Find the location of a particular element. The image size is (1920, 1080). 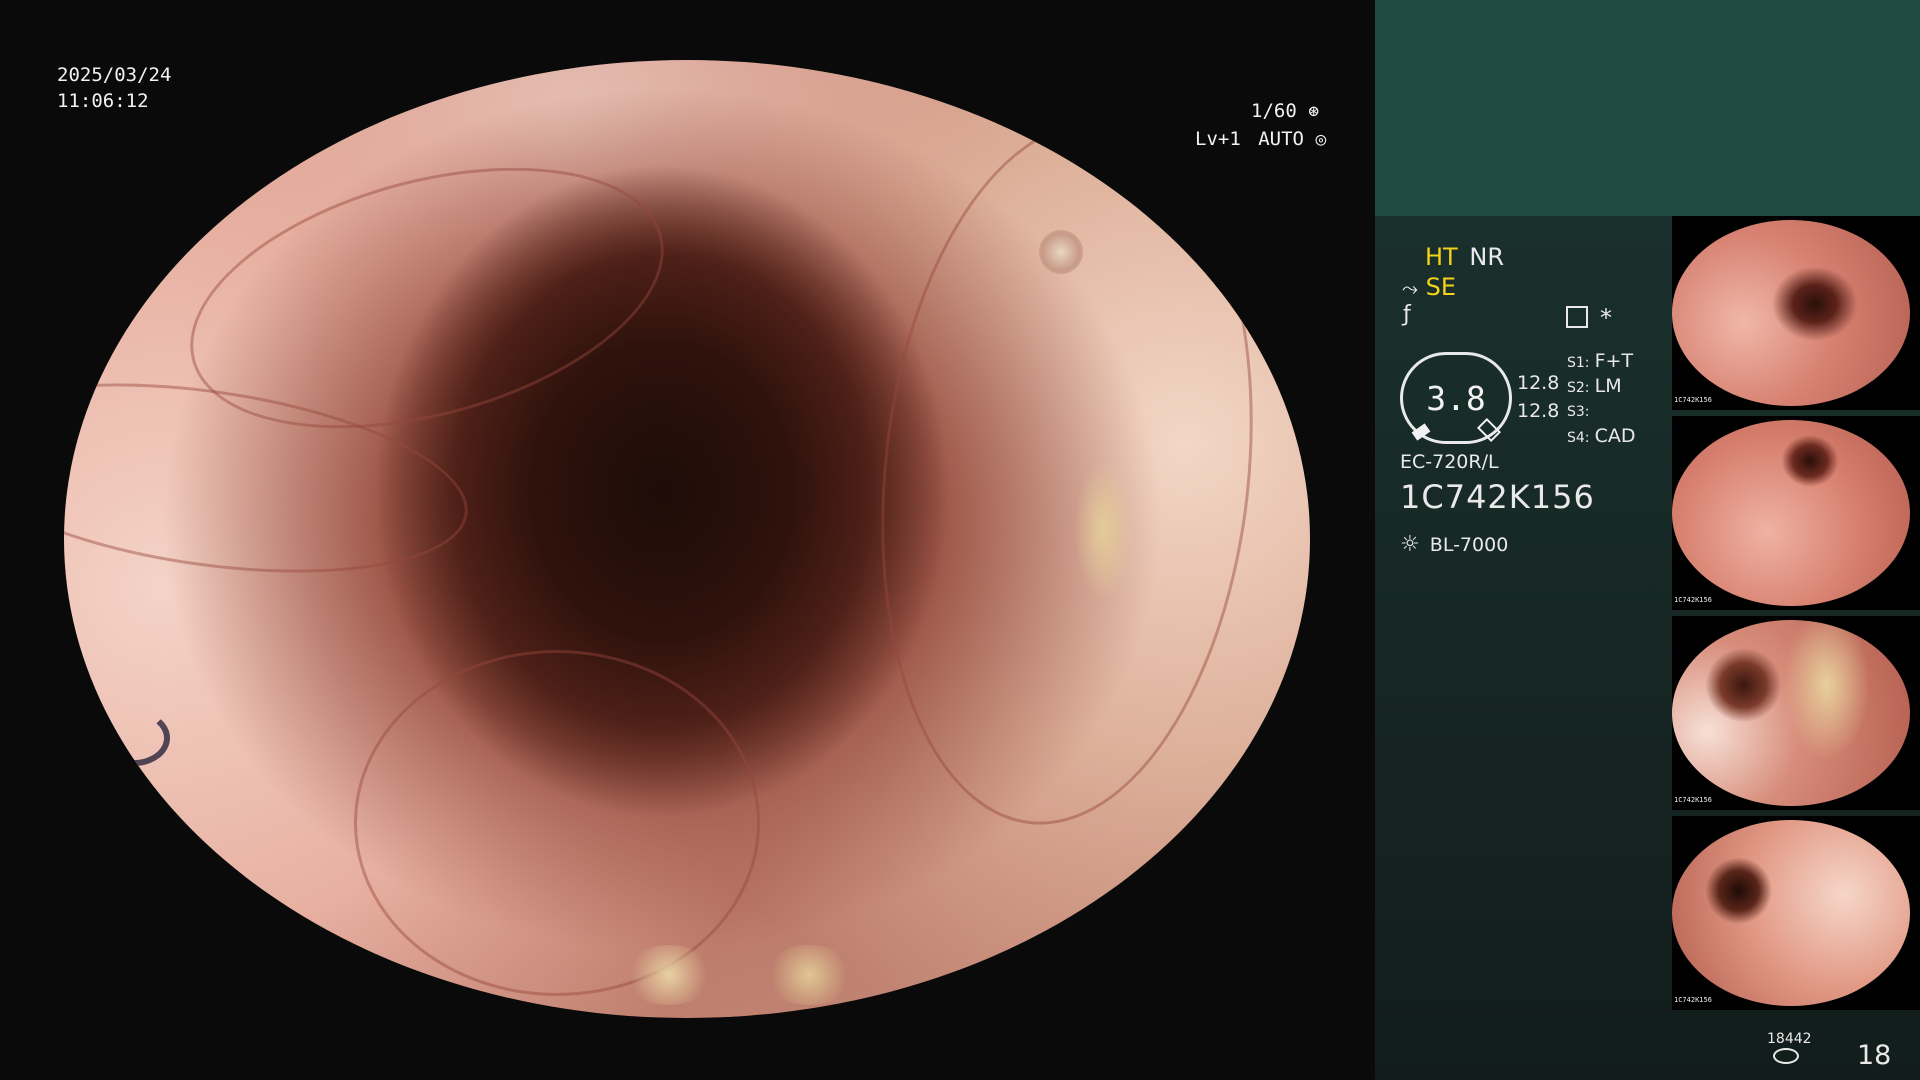

storage-icon is located at coordinates (1786, 1056).